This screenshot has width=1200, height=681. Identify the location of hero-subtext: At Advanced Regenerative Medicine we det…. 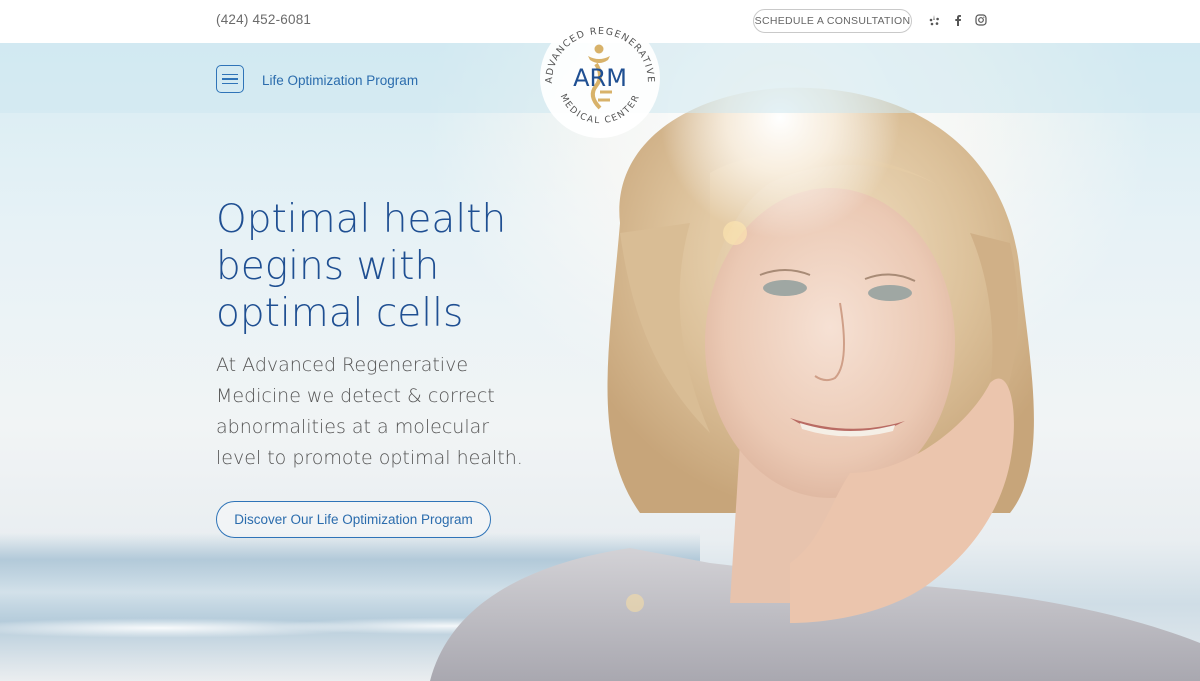
(371, 412).